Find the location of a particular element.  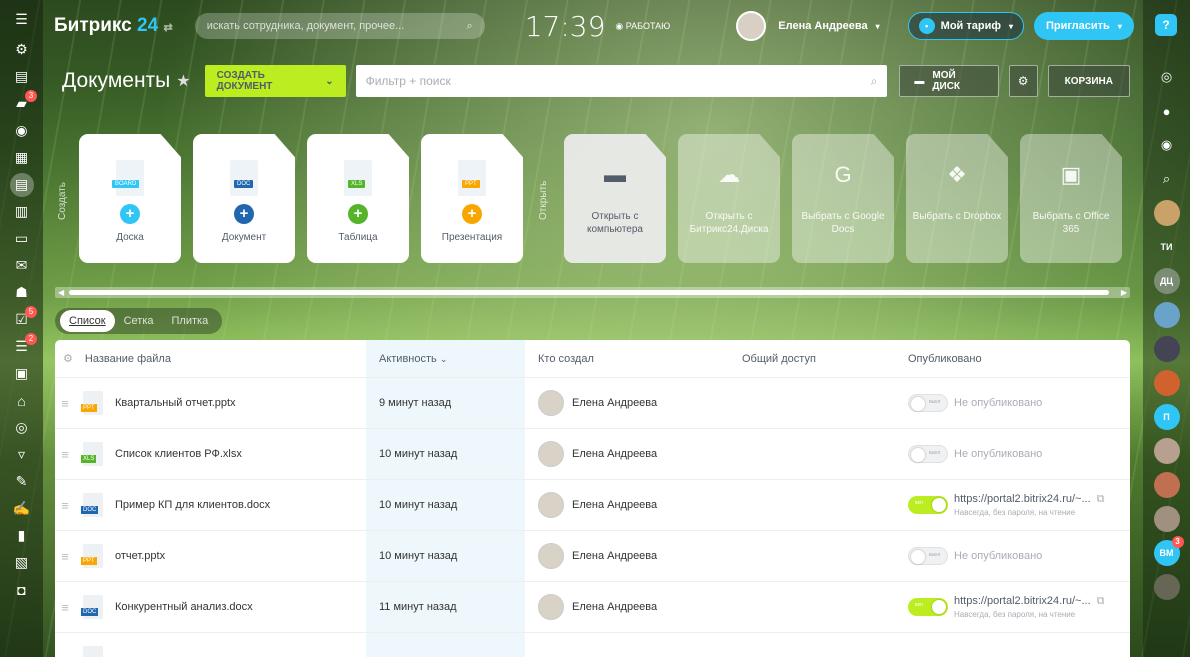

analytics-icon: ▮ is located at coordinates (21, 535).